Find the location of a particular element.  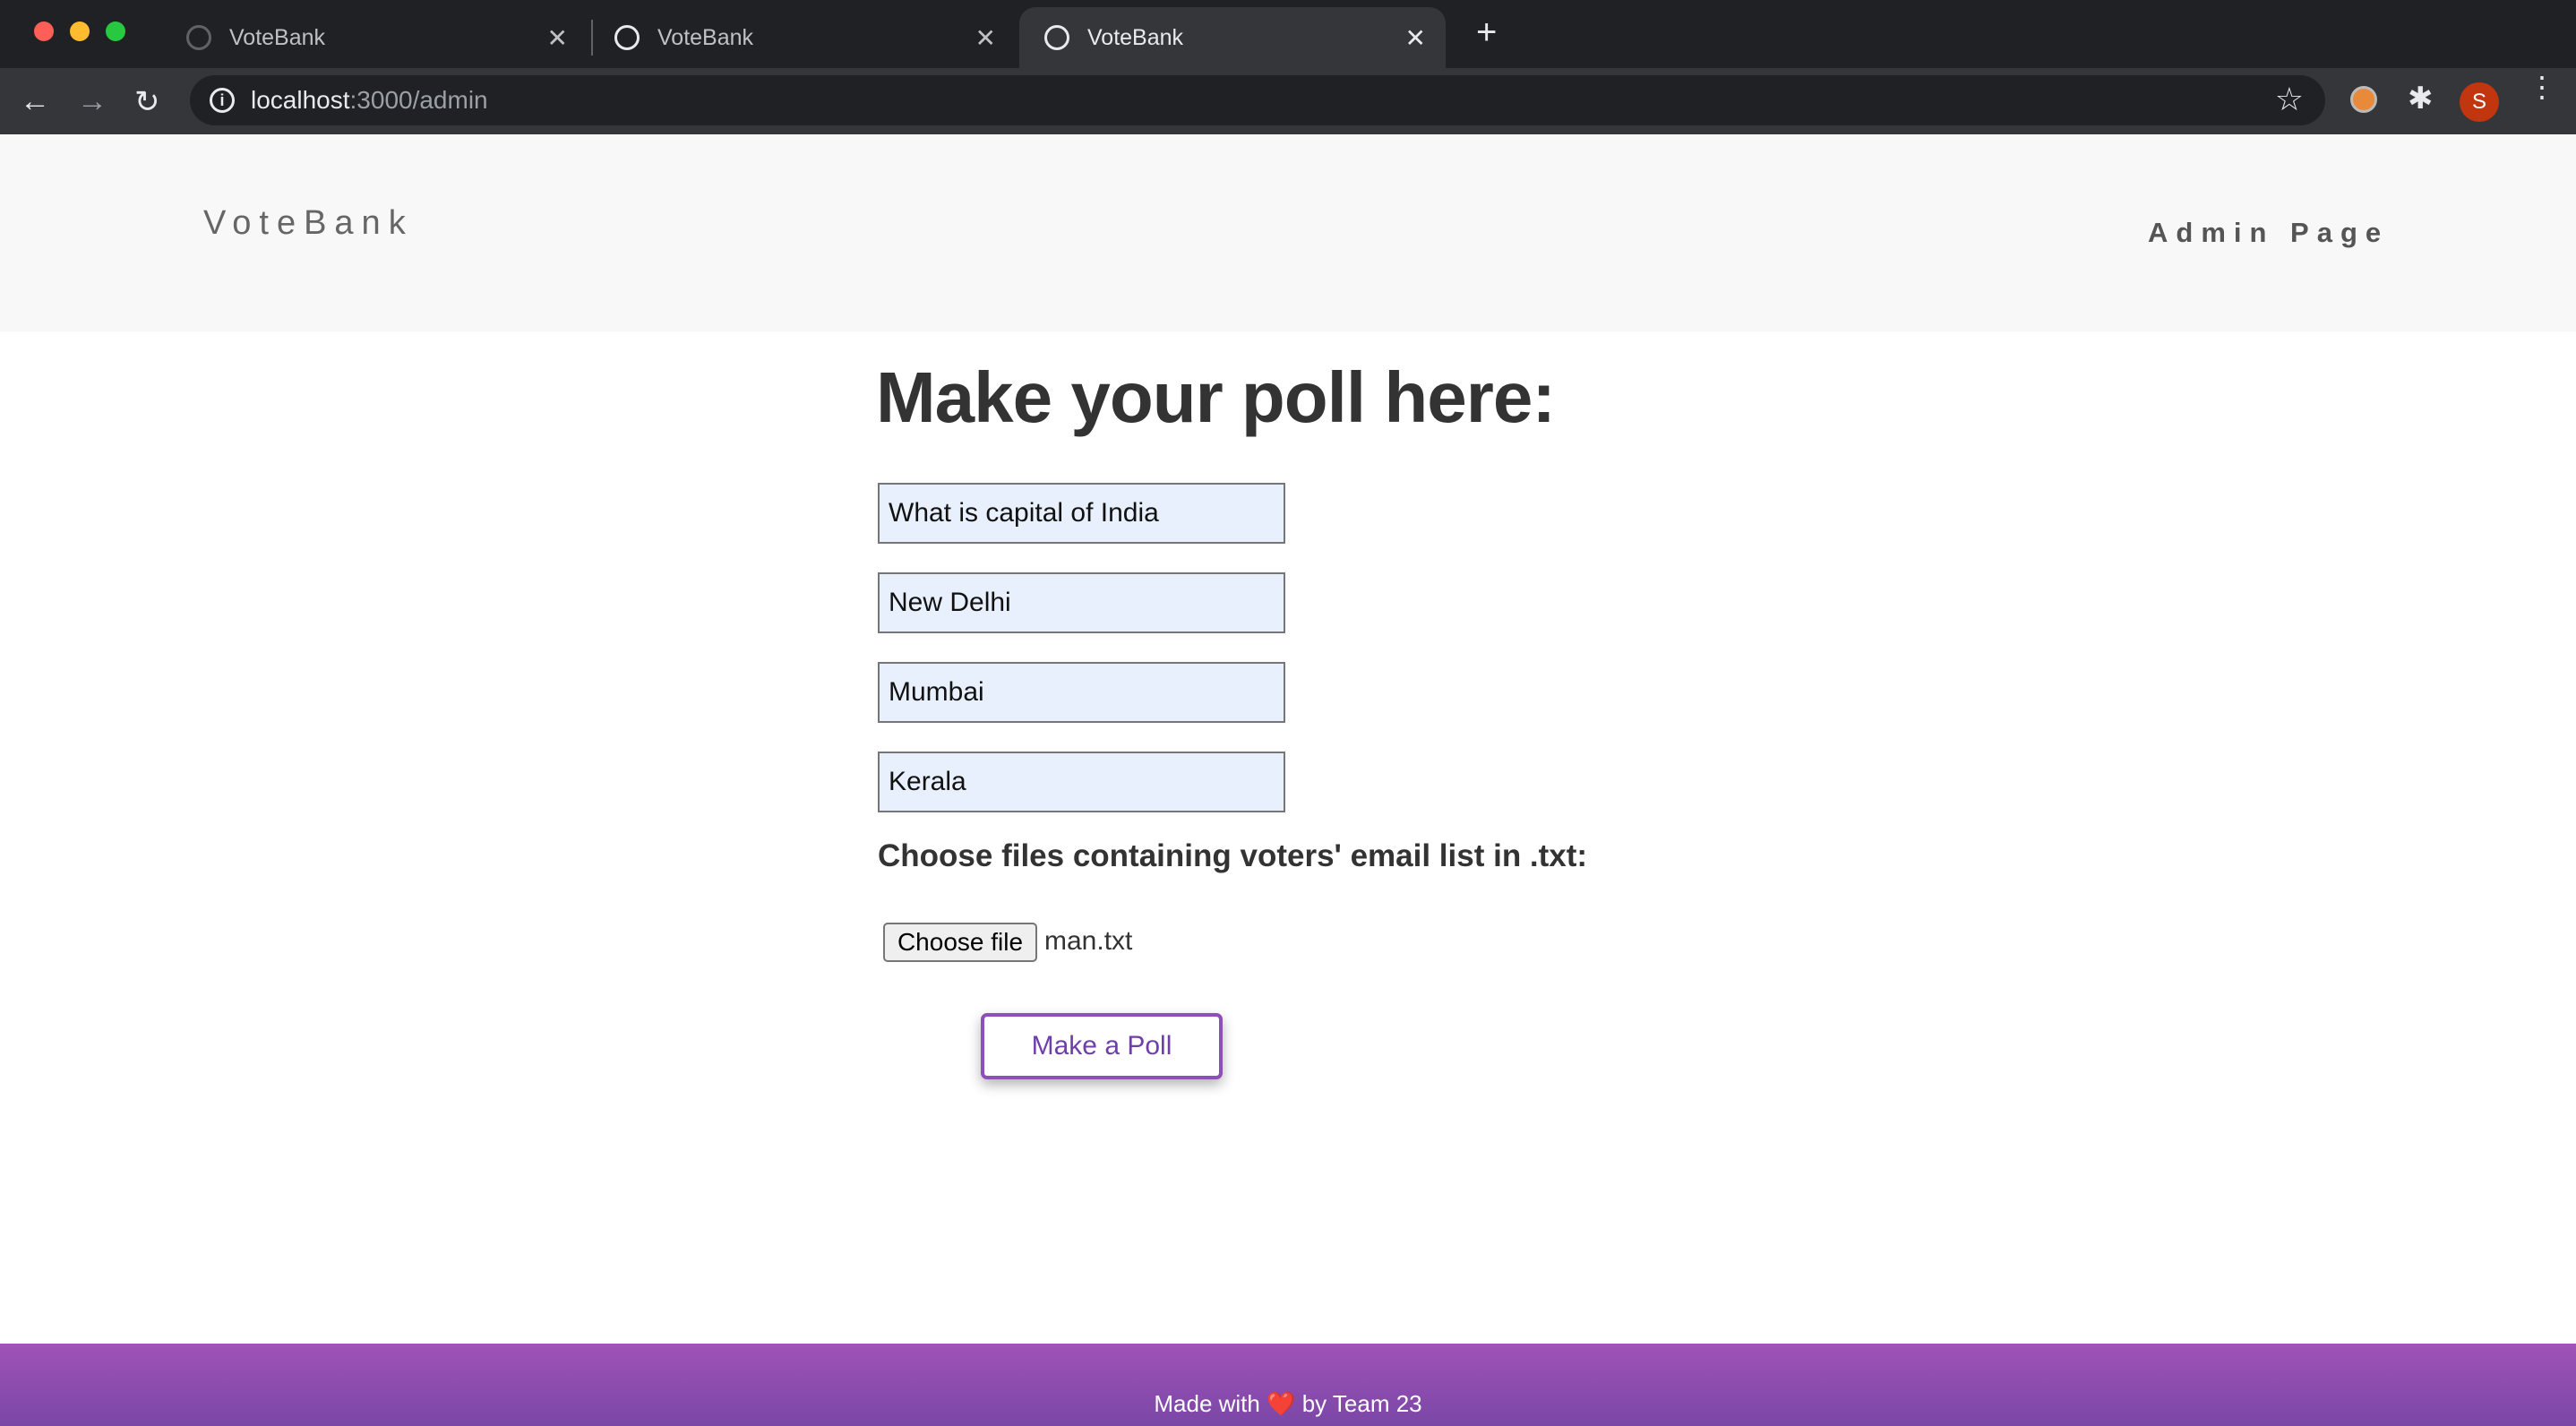

make-poll-button: Make a Poll is located at coordinates (1102, 1046).